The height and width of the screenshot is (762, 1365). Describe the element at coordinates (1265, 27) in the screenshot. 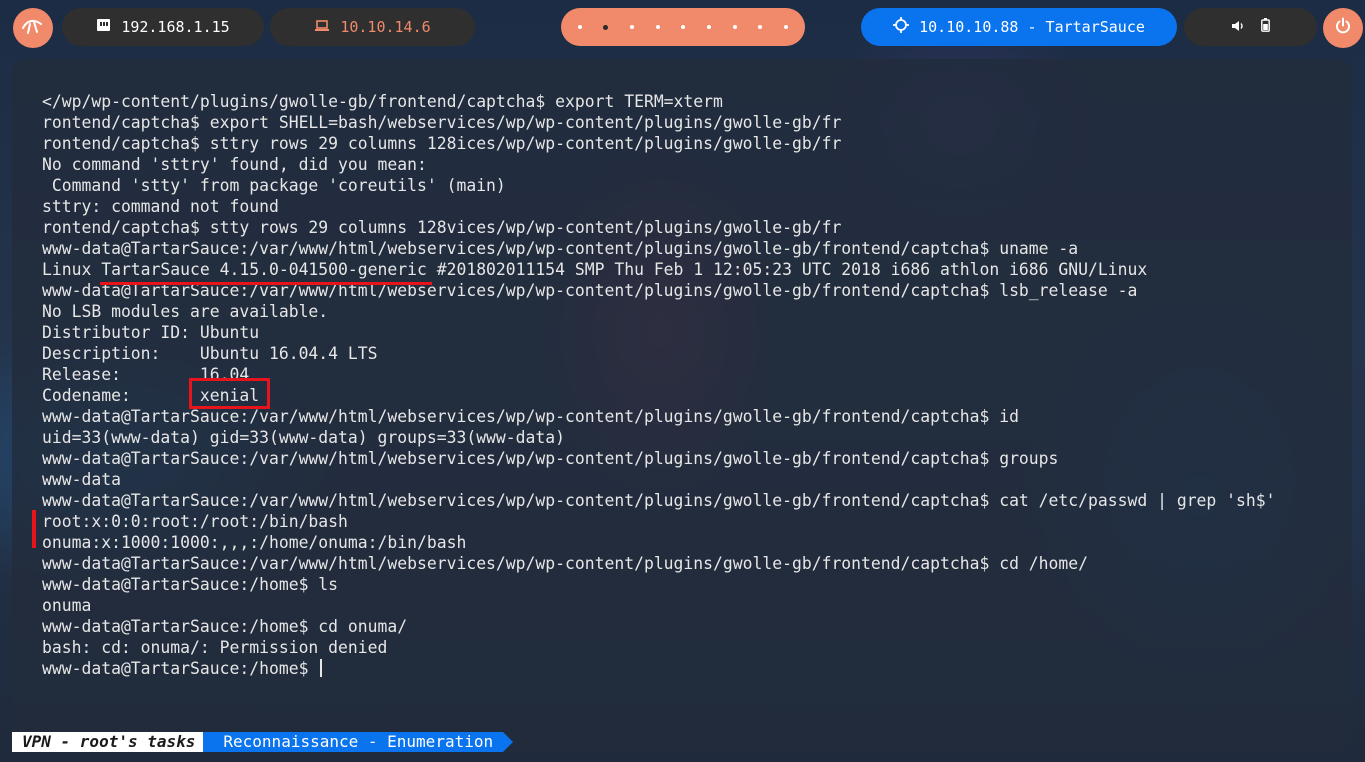

I see `battery-icon` at that location.